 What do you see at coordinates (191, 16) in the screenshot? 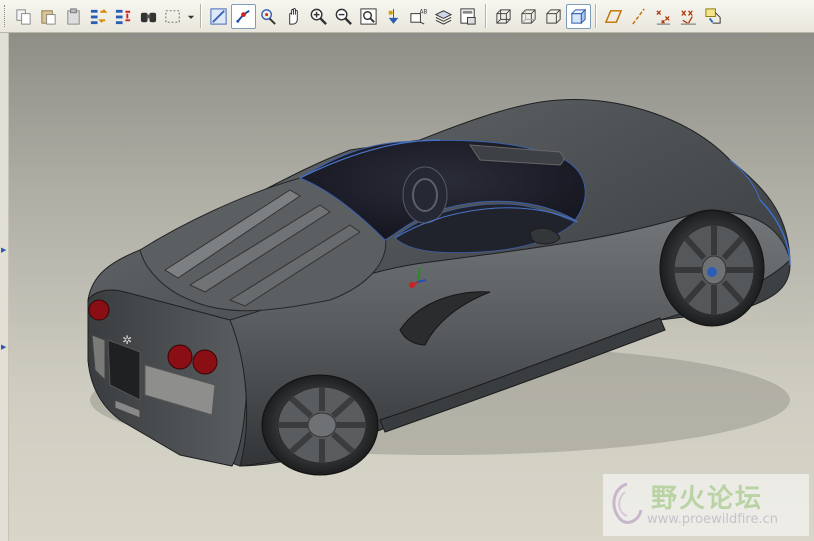
I see `selection-dropdown-icon` at bounding box center [191, 16].